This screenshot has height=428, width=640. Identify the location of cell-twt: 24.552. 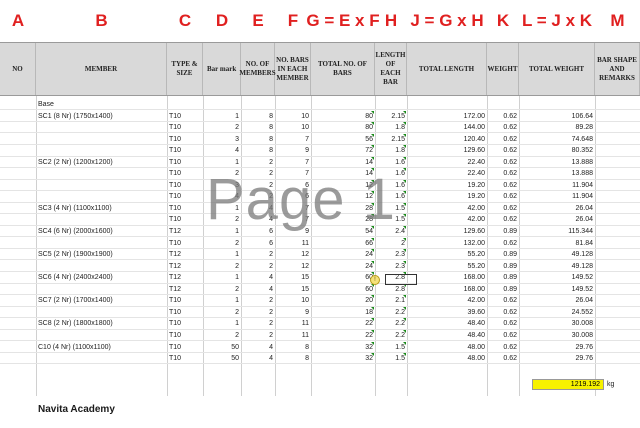
(557, 312).